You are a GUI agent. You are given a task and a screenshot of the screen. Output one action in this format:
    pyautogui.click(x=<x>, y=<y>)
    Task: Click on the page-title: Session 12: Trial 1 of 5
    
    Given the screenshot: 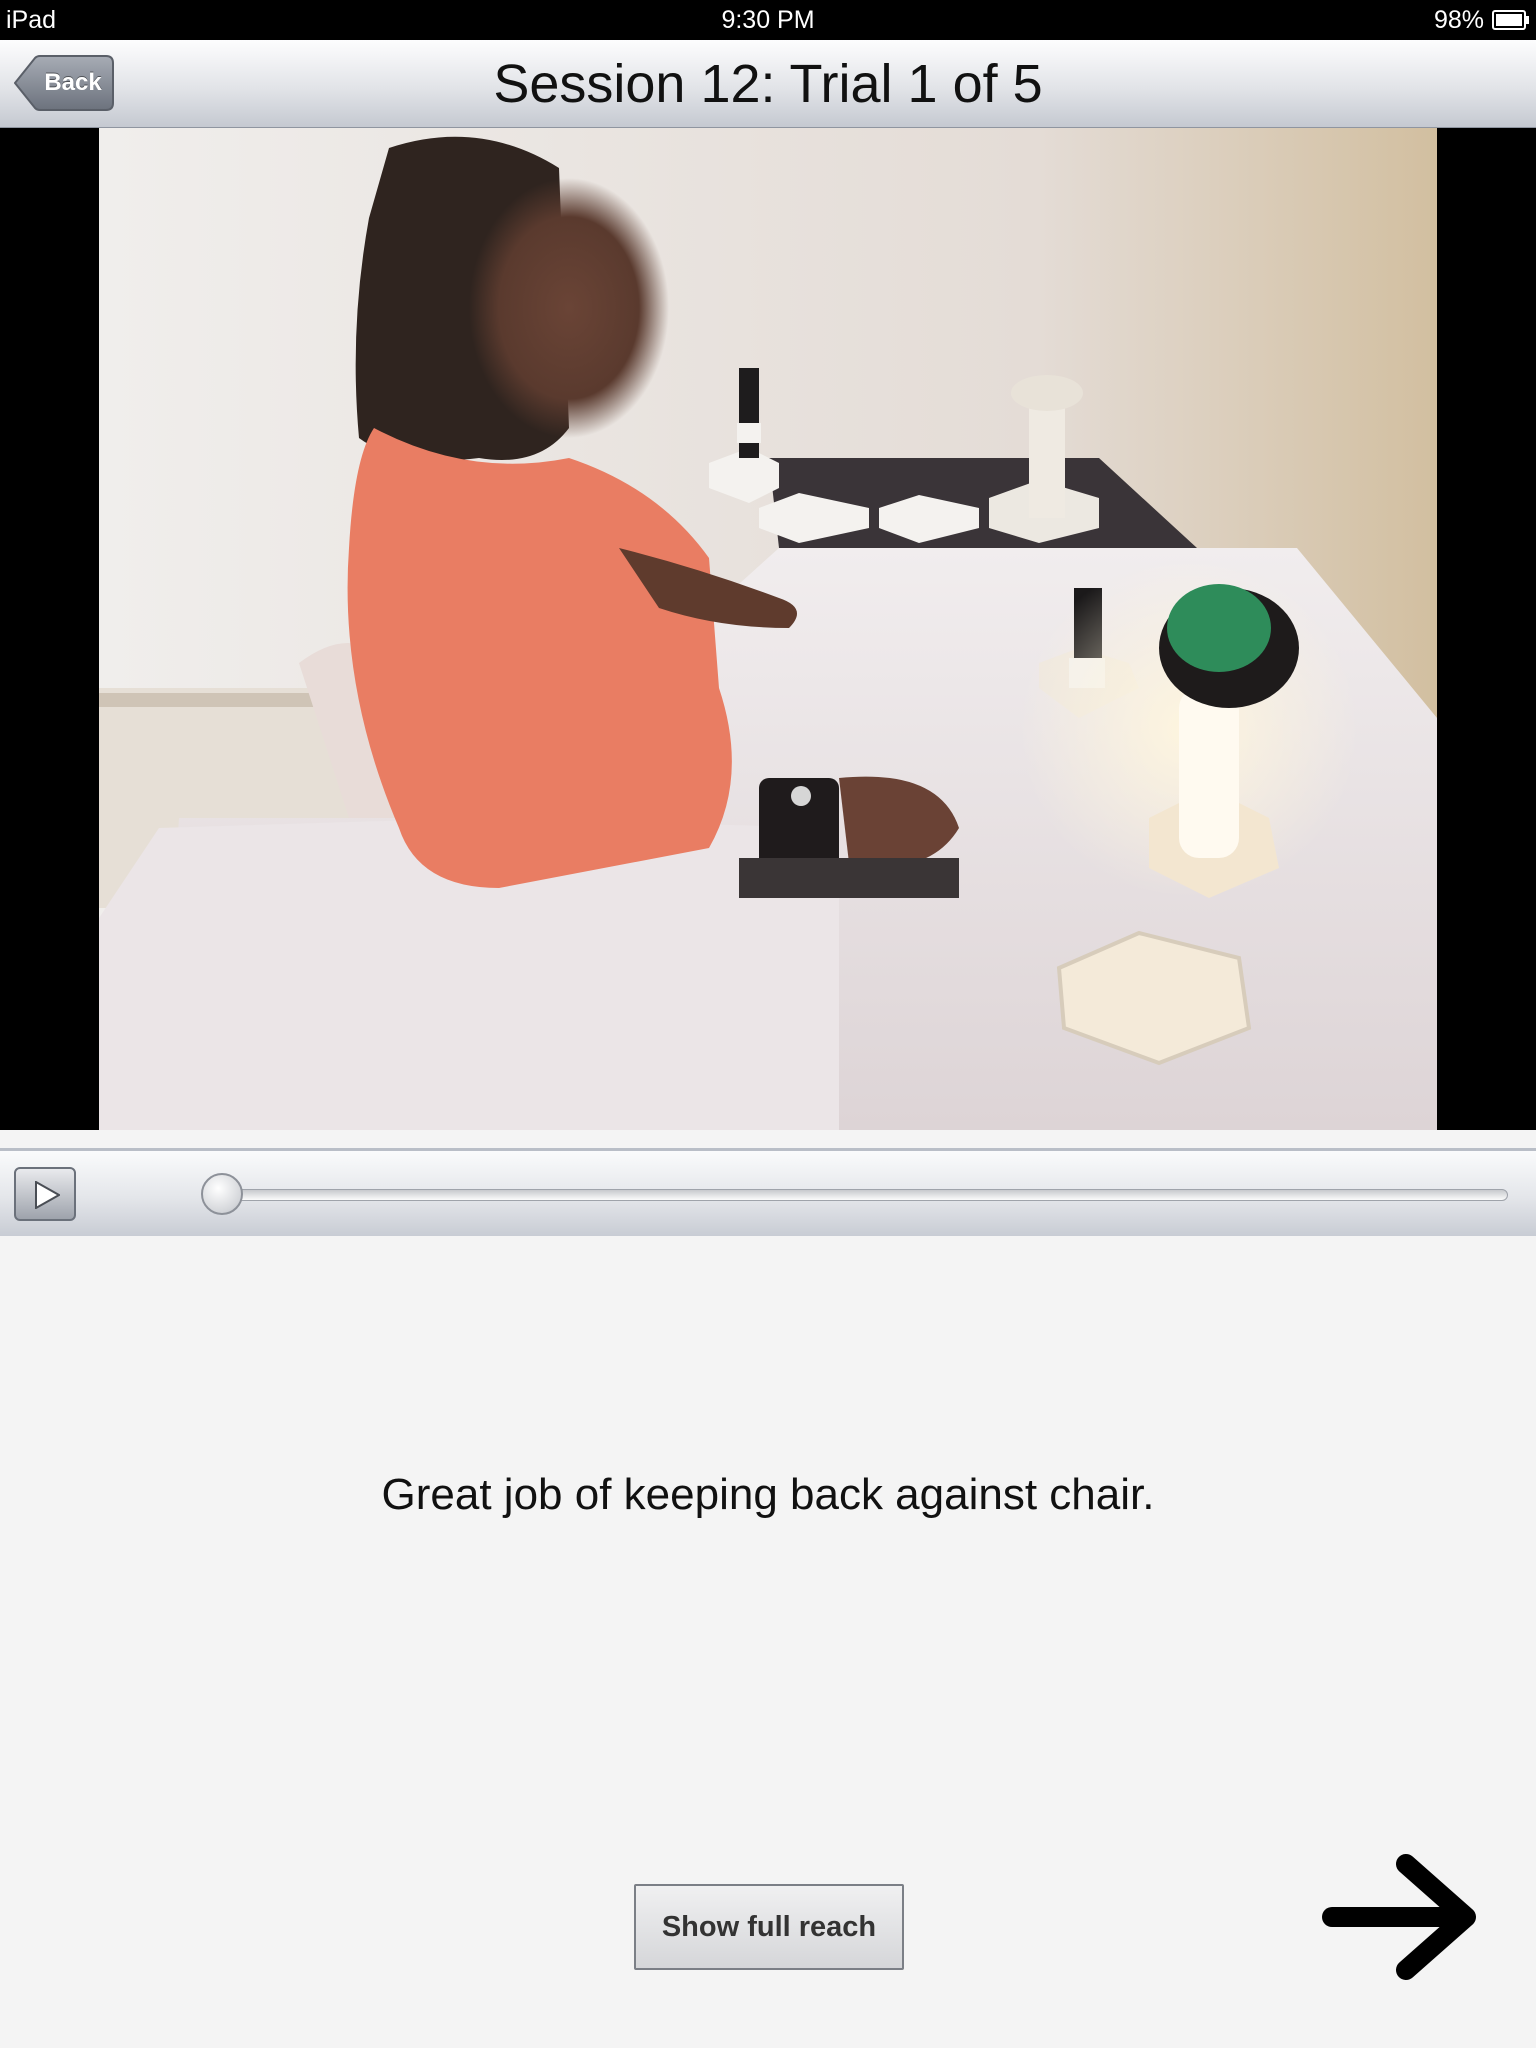 What is the action you would take?
    pyautogui.click(x=768, y=84)
    